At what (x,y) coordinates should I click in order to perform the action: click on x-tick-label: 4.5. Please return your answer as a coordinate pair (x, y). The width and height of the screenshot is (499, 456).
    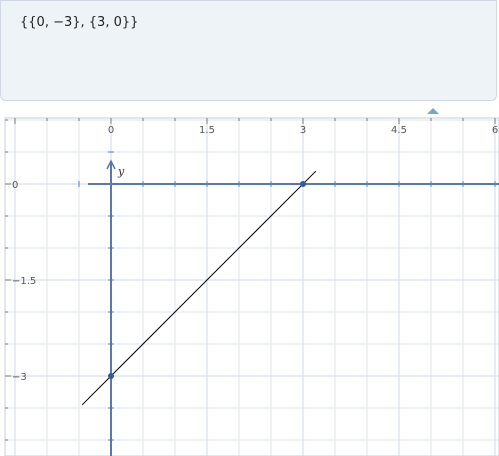
    Looking at the image, I should click on (399, 130).